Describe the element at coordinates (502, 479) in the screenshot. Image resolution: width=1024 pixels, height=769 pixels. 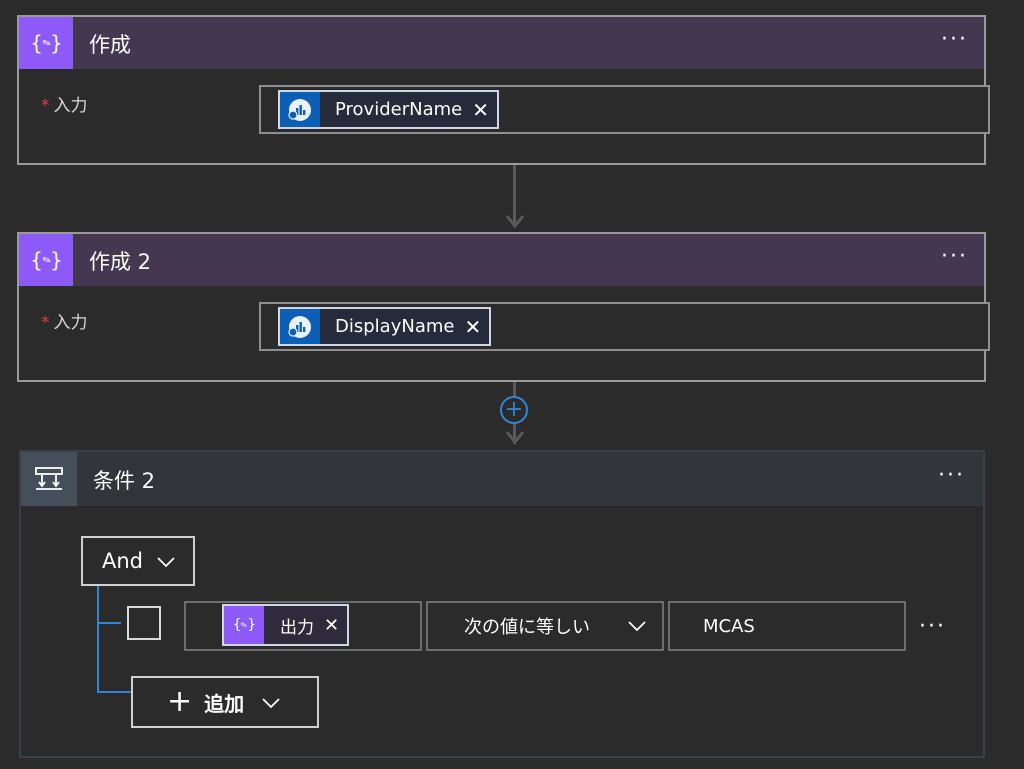
I see `condition-card-header: 条件 2 ···` at that location.